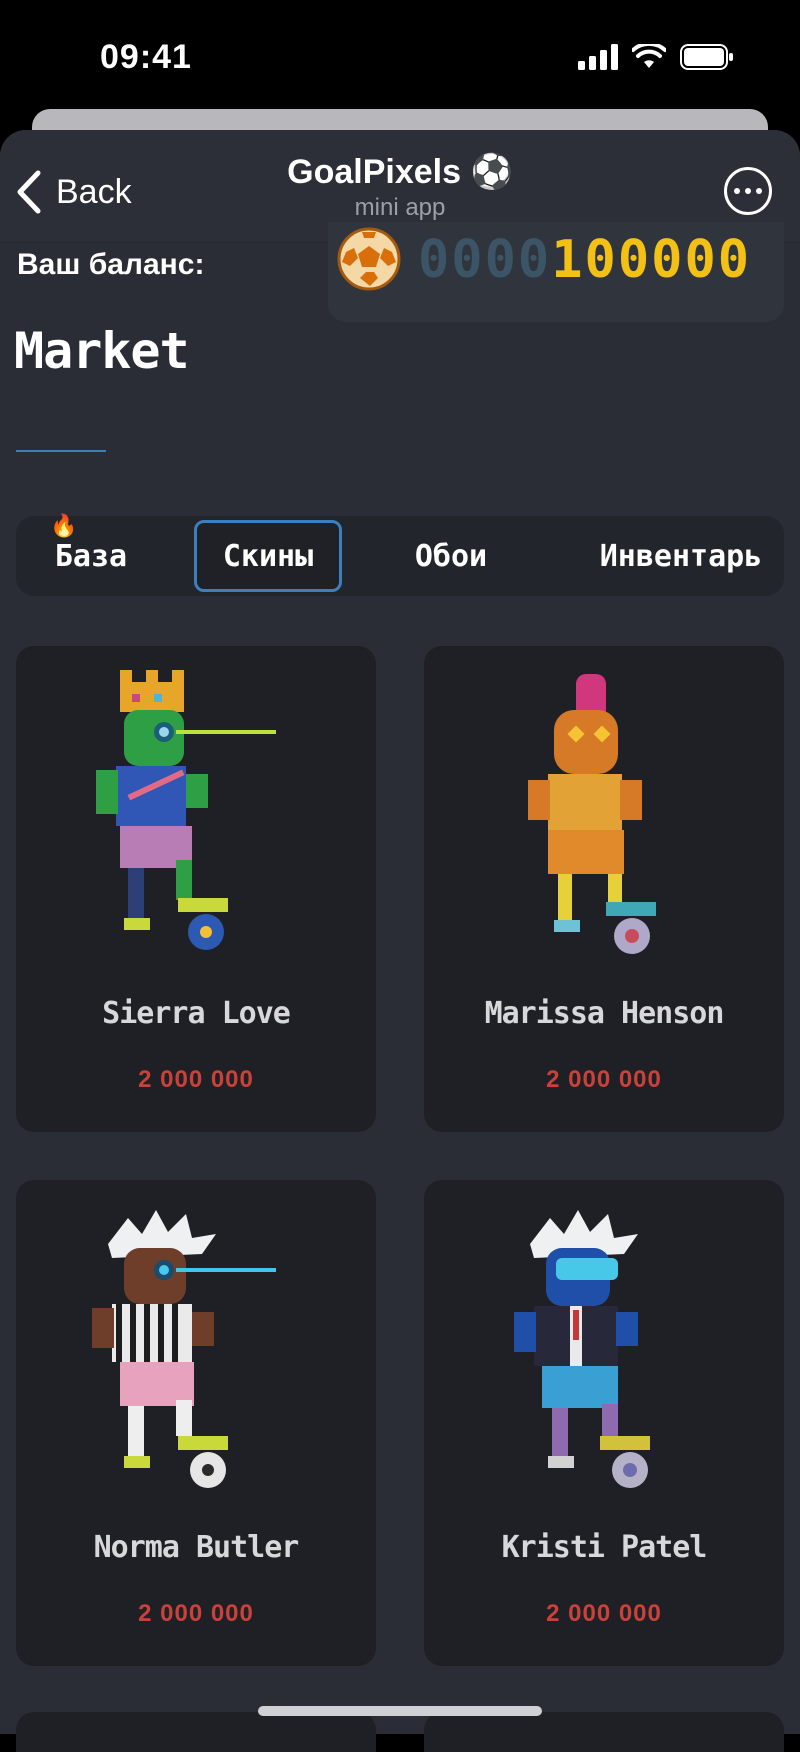 This screenshot has height=1752, width=800. I want to click on skin-name: Marissa Henson, so click(604, 1013).